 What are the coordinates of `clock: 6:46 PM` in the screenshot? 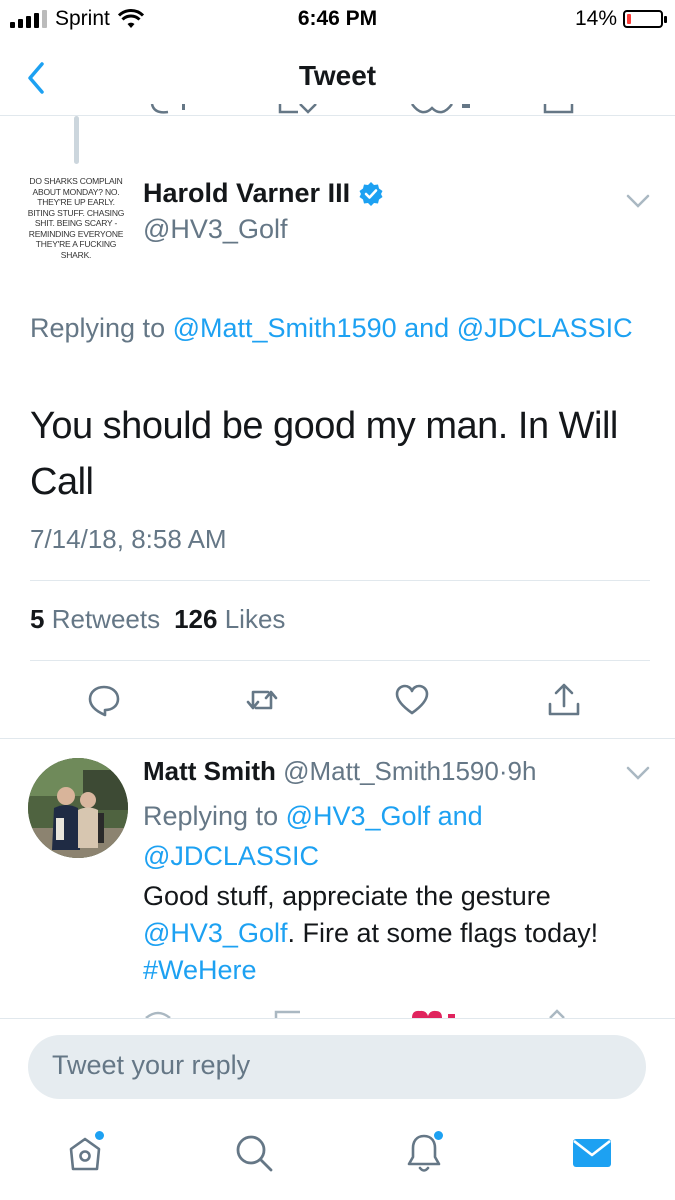 It's located at (337, 18).